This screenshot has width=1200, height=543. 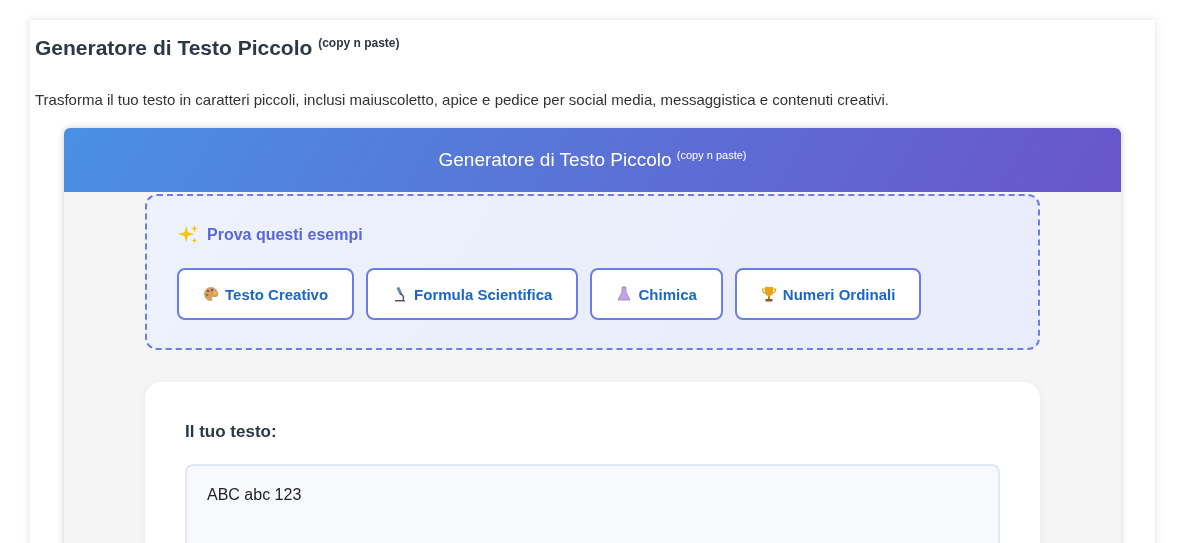 I want to click on sparkles-icon, so click(x=188, y=235).